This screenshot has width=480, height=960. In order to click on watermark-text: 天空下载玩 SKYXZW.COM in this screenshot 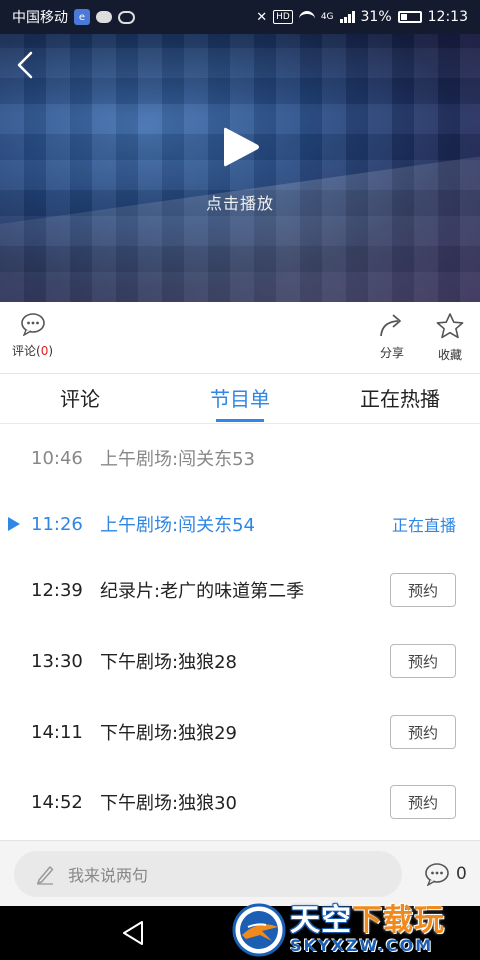, I will do `click(367, 930)`.